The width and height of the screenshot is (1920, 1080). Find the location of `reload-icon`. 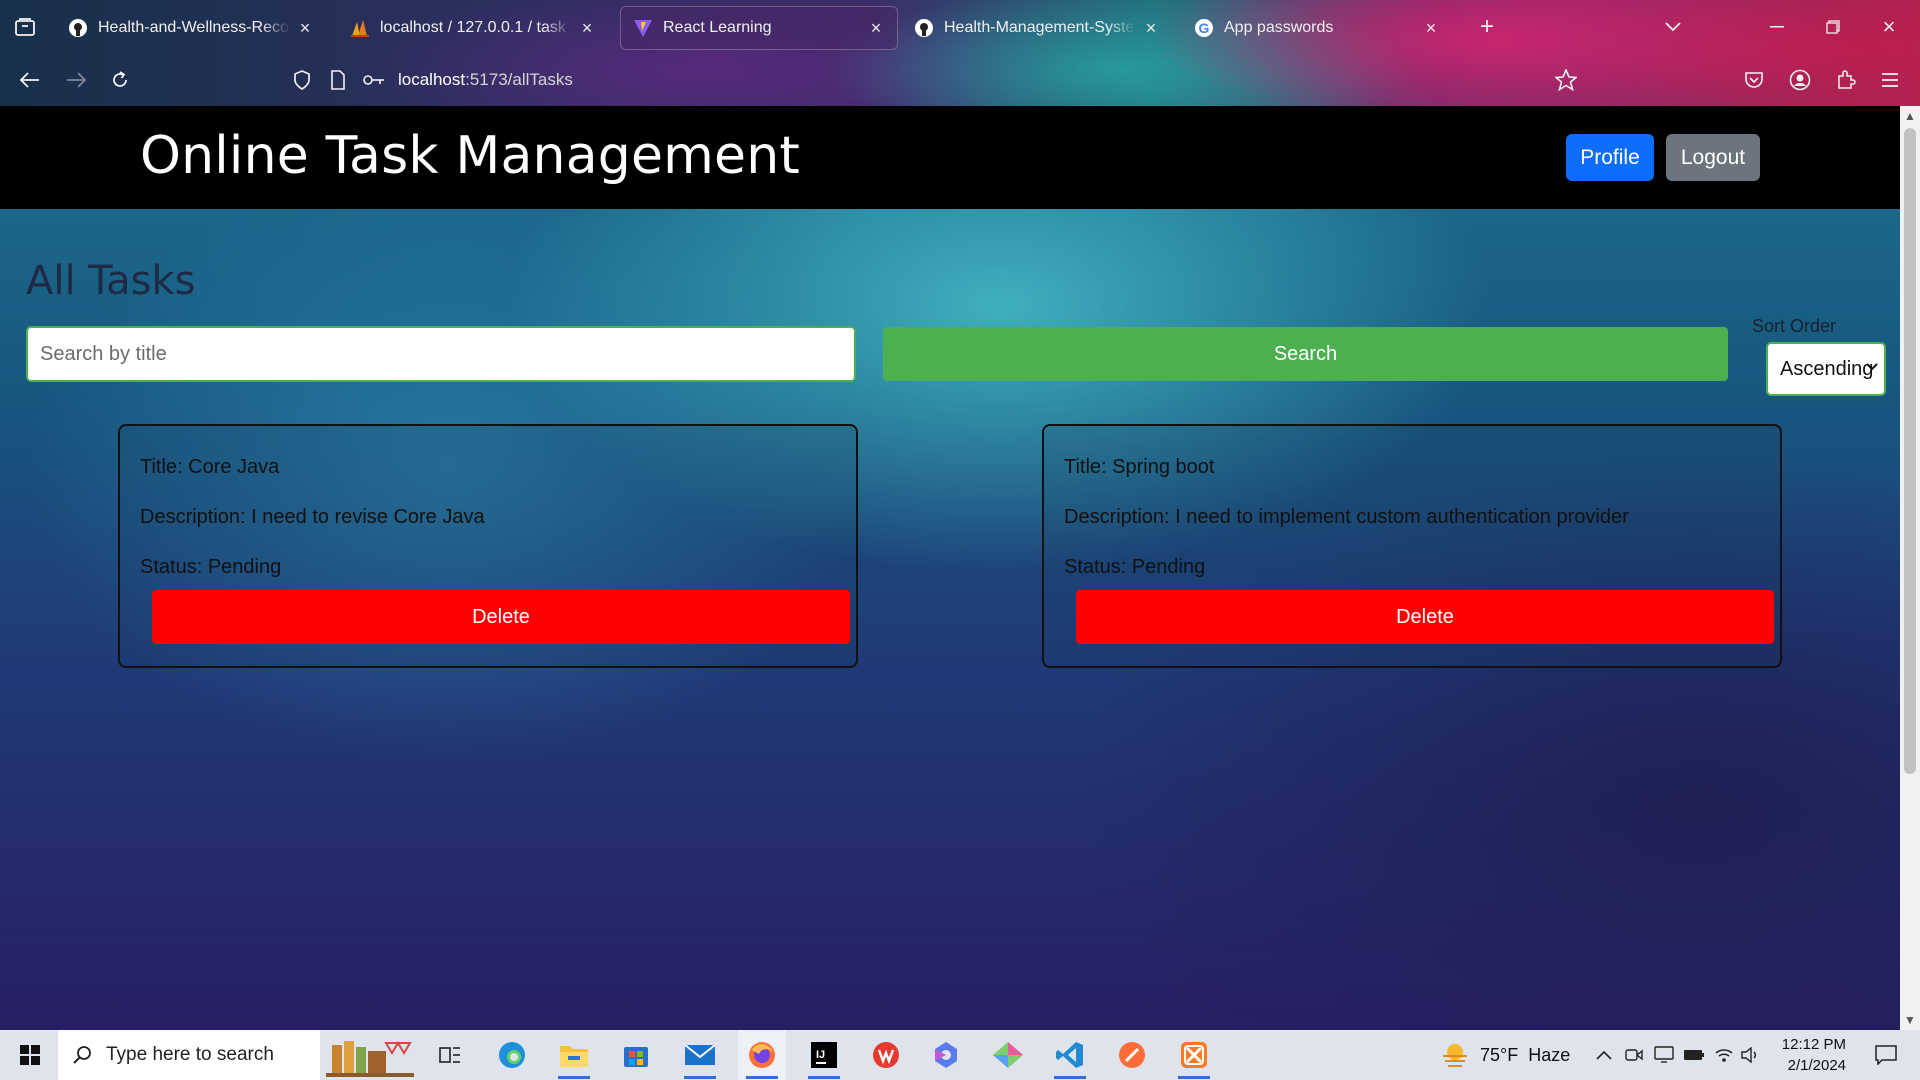

reload-icon is located at coordinates (120, 80).